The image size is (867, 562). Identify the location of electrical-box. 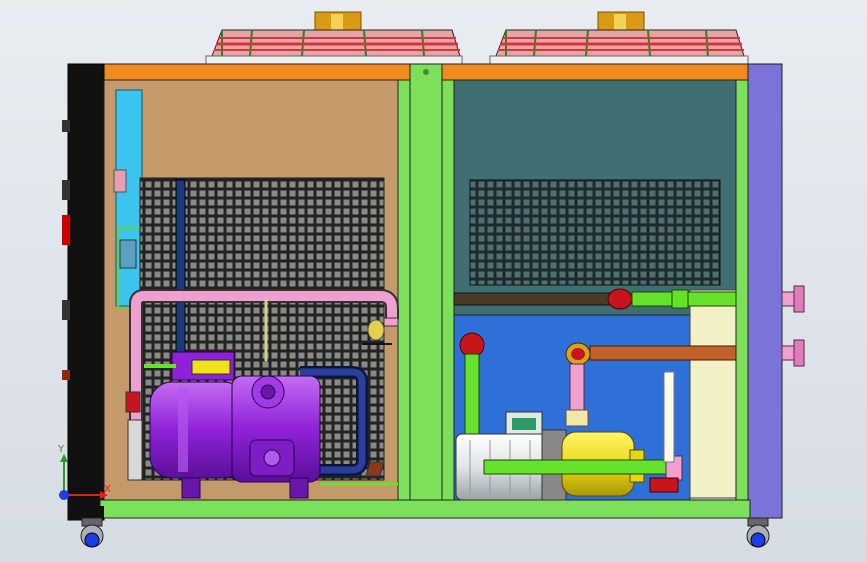
(129, 198).